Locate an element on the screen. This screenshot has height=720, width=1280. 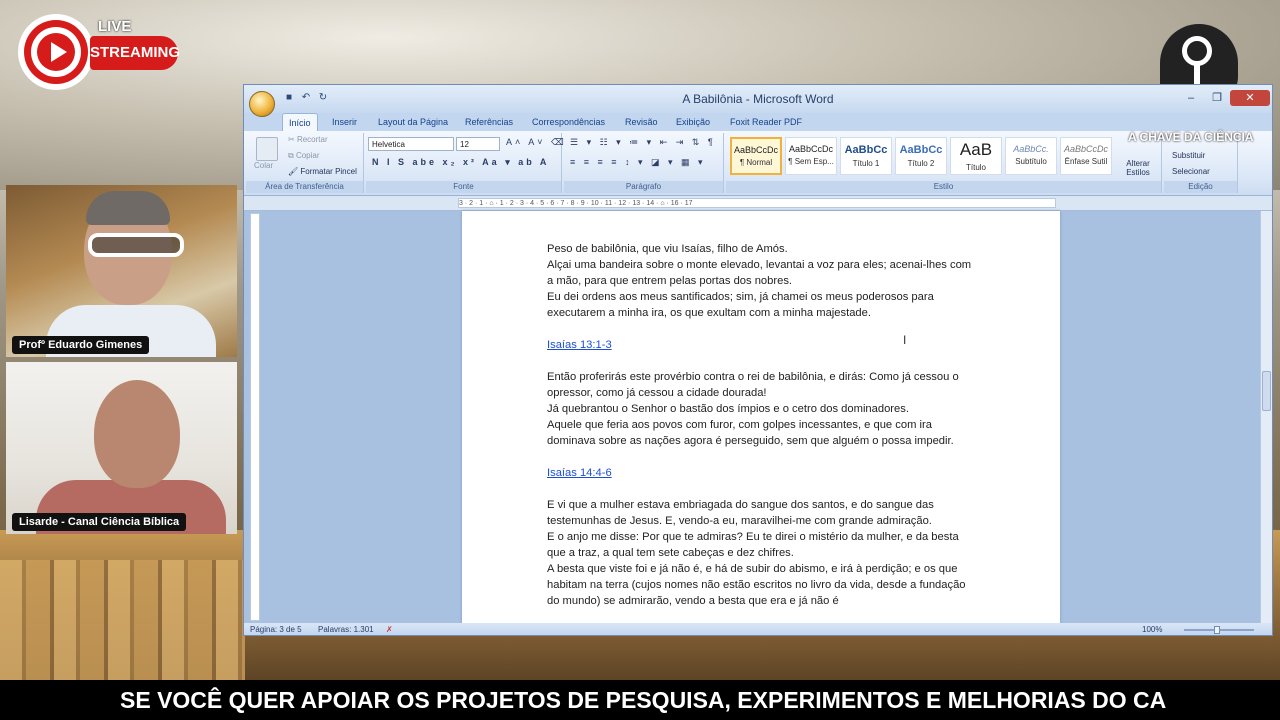
list-icons: ☰ ▾ ☷ ▾ ≔ ▾ ⇤ ⇥ ⇅ ¶ is located at coordinates (643, 142).